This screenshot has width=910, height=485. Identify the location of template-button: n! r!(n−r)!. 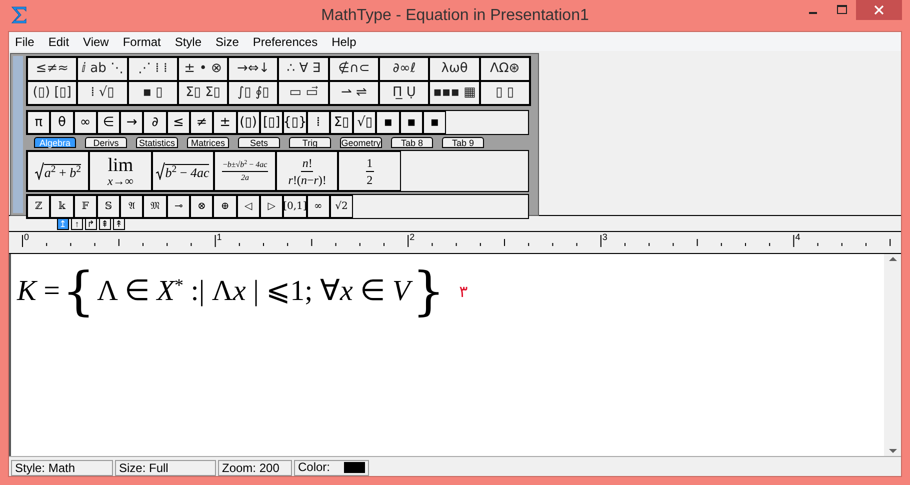
(307, 171).